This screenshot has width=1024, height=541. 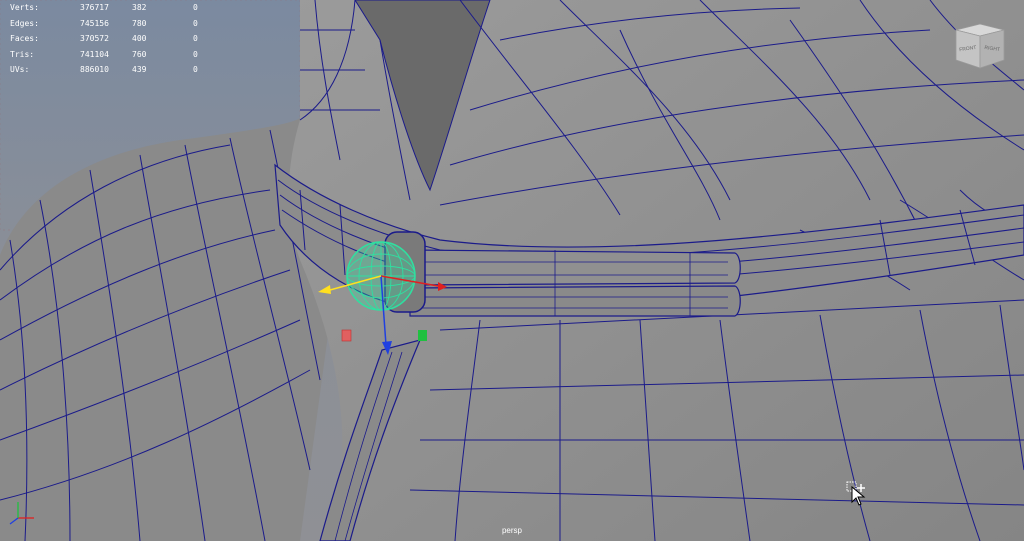 I want to click on hud-total: 745156, so click(x=94, y=23).